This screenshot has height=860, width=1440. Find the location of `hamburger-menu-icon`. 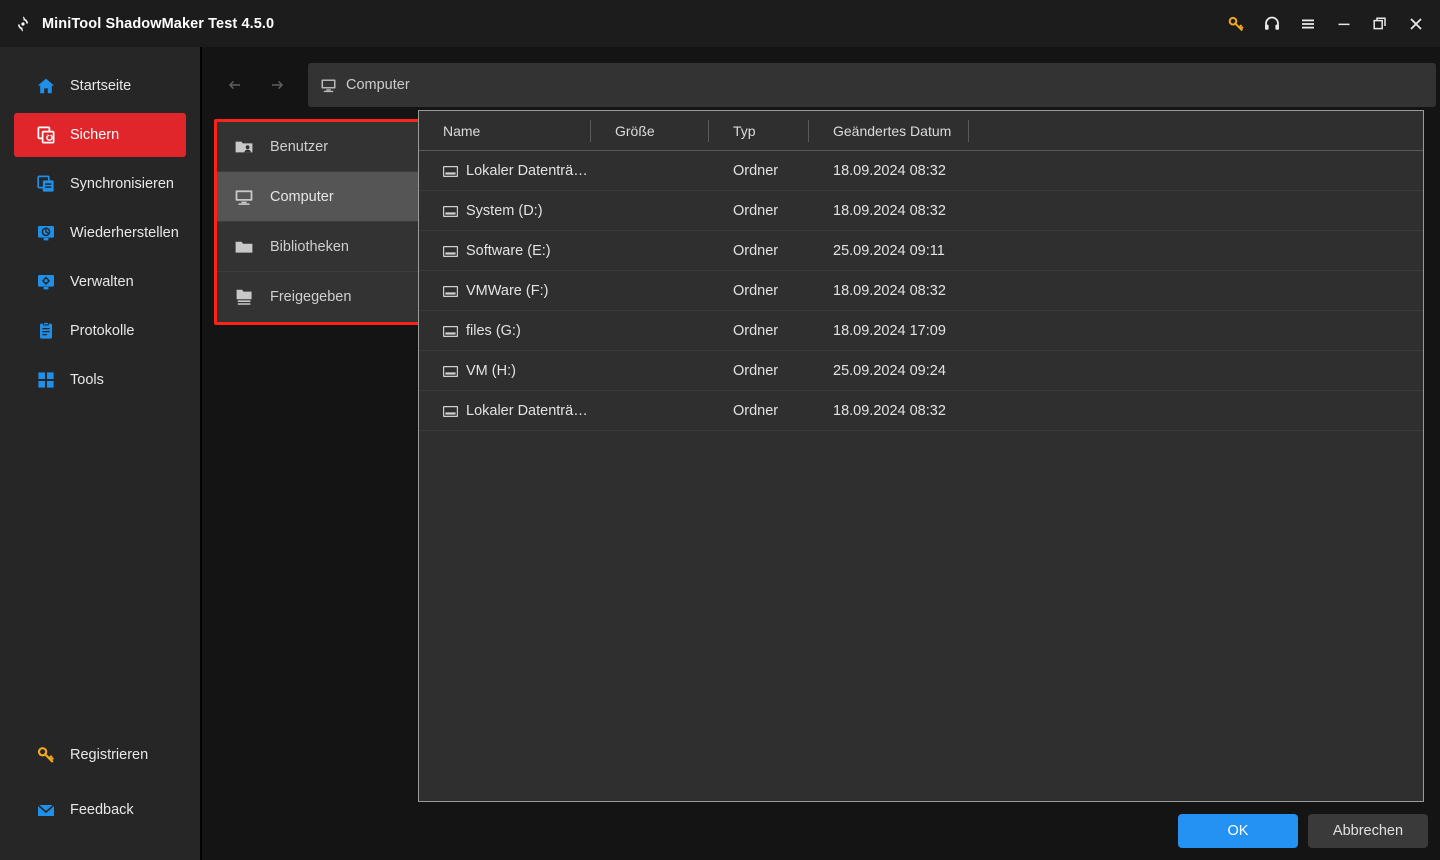

hamburger-menu-icon is located at coordinates (1308, 24).